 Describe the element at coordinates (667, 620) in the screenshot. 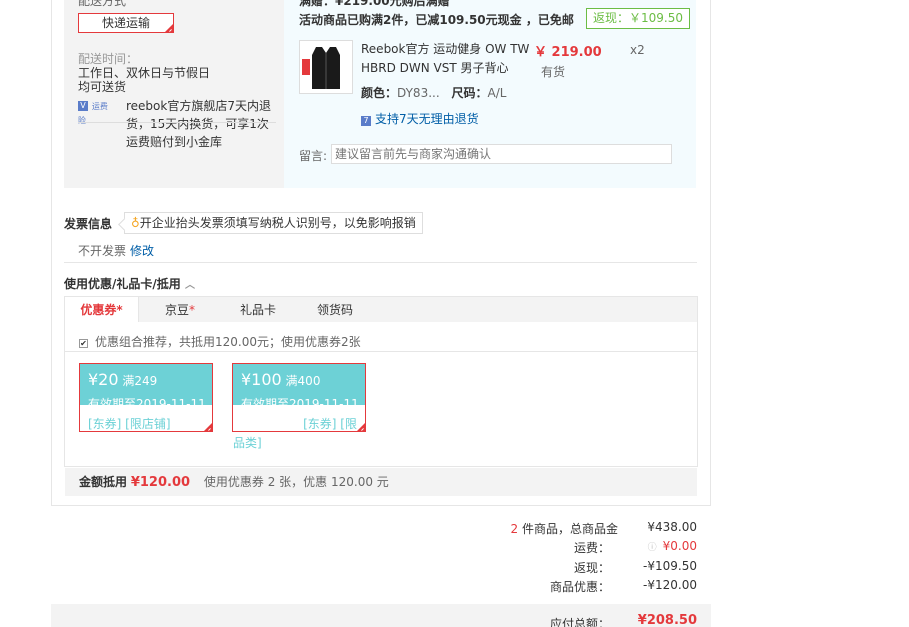

I see `payable-amount: ¥208.50` at that location.